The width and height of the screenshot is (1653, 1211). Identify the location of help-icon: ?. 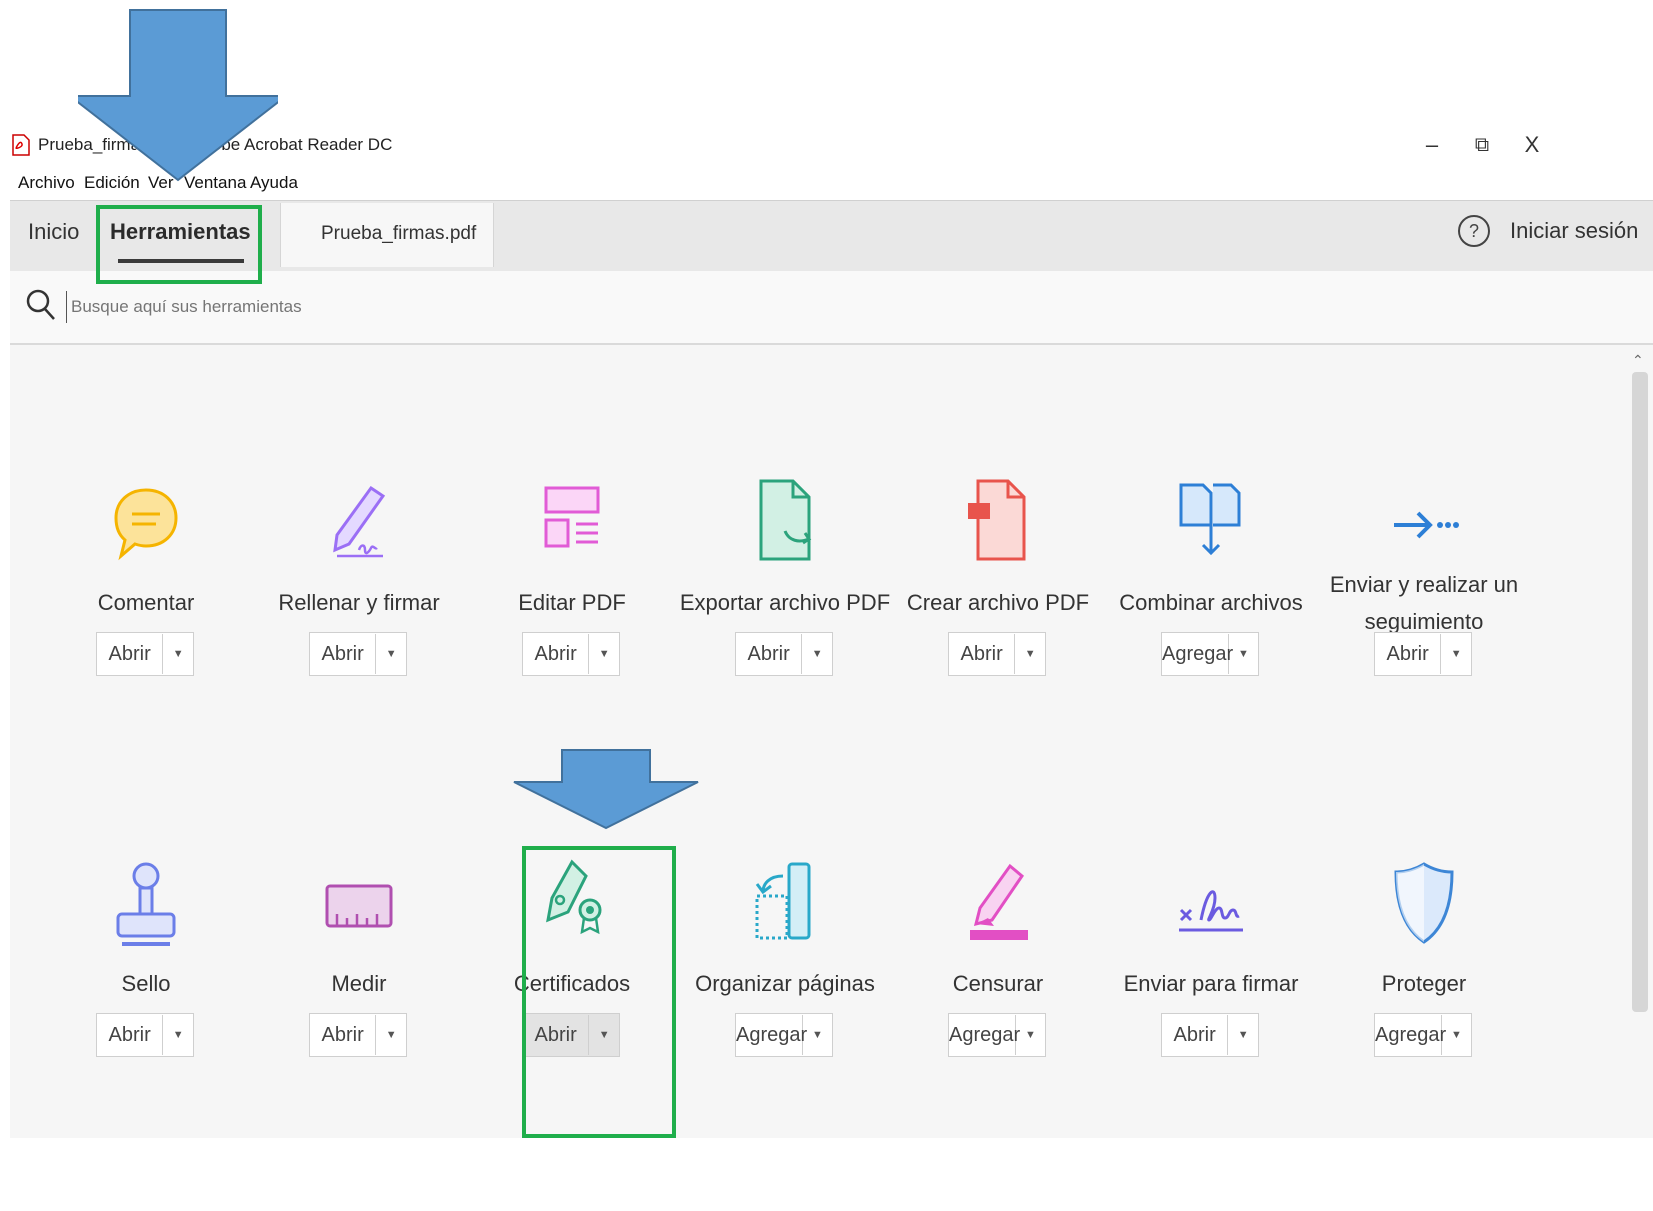
(1474, 231).